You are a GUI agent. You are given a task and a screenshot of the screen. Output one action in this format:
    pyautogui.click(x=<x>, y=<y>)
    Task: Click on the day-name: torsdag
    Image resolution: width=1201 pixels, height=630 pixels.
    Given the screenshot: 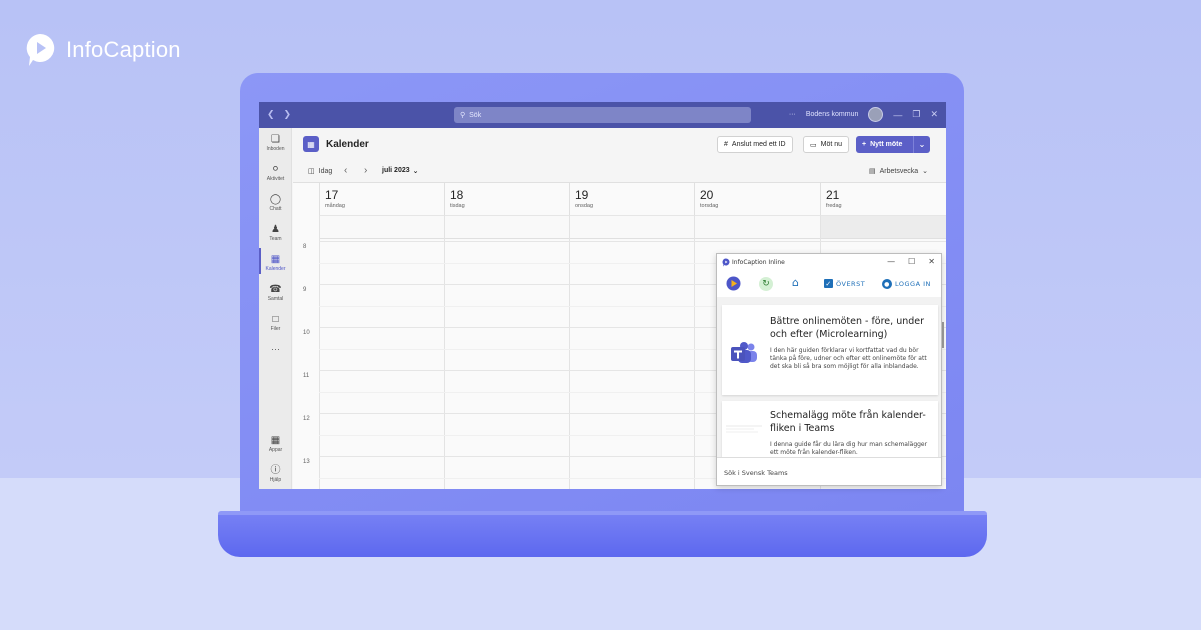 What is the action you would take?
    pyautogui.click(x=709, y=206)
    